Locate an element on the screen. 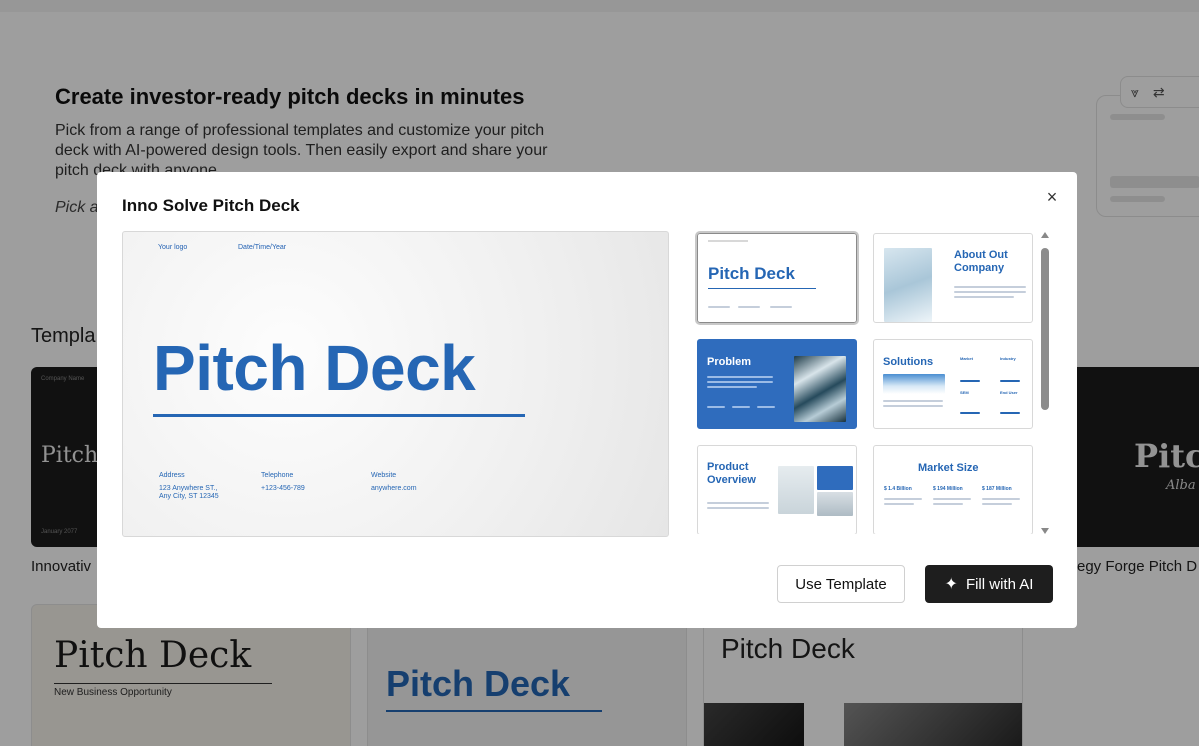 This screenshot has width=1199, height=746. thumb-title-line1: About Out is located at coordinates (981, 255).